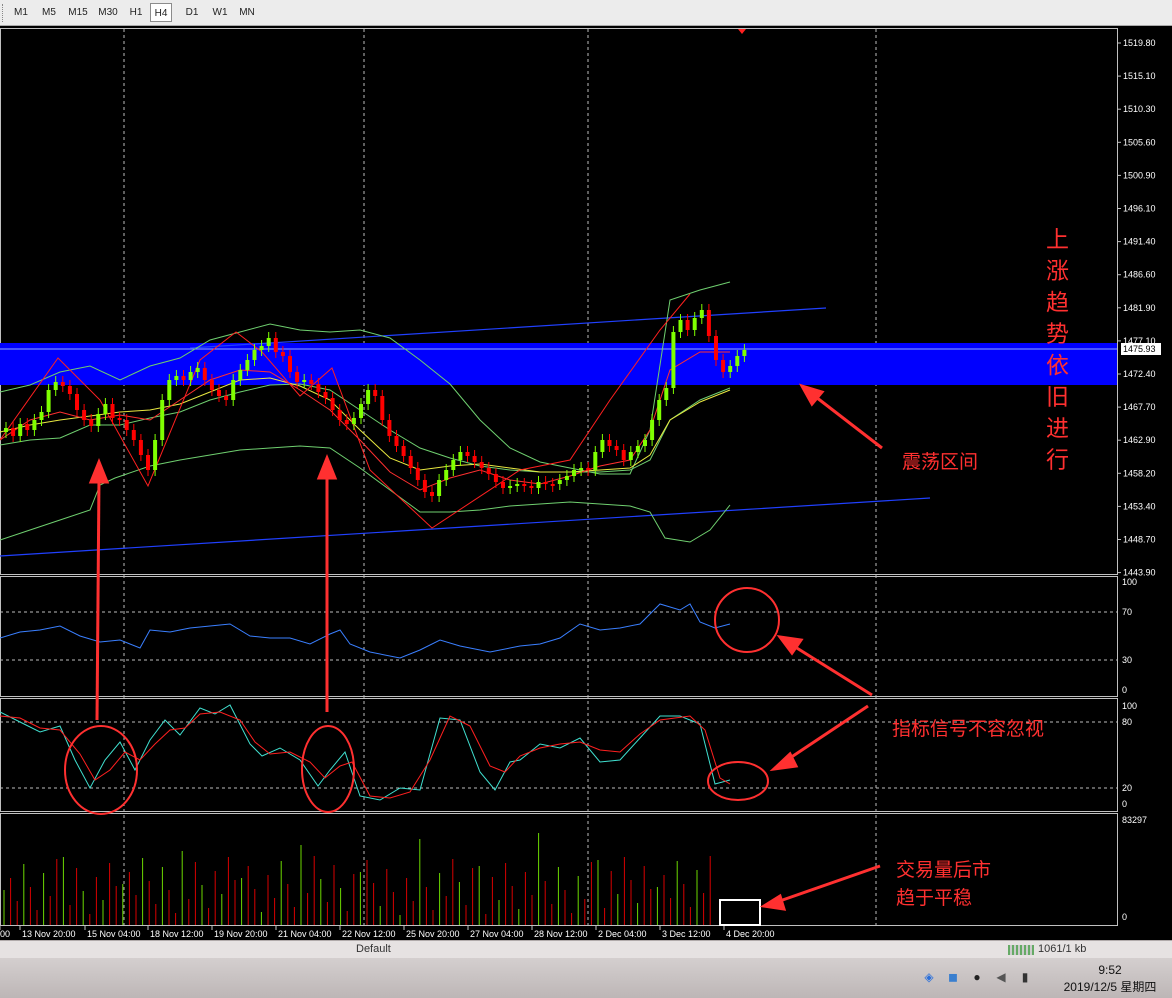 Image resolution: width=1172 pixels, height=998 pixels. What do you see at coordinates (136, 12) in the screenshot?
I see `timeframe-h1-button: H1` at bounding box center [136, 12].